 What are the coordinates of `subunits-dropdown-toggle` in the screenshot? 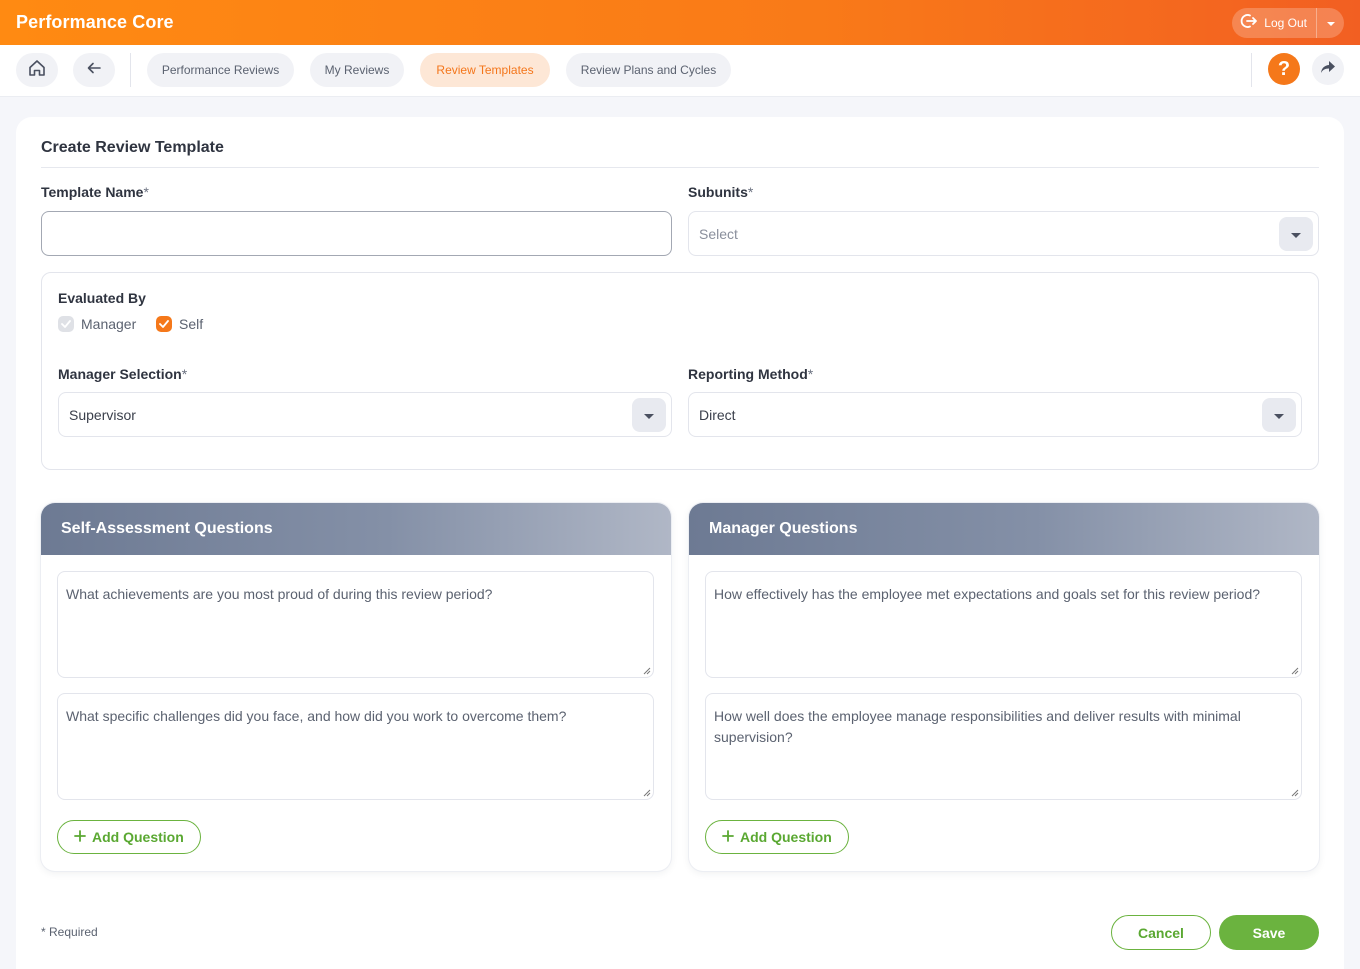 It's located at (1296, 234).